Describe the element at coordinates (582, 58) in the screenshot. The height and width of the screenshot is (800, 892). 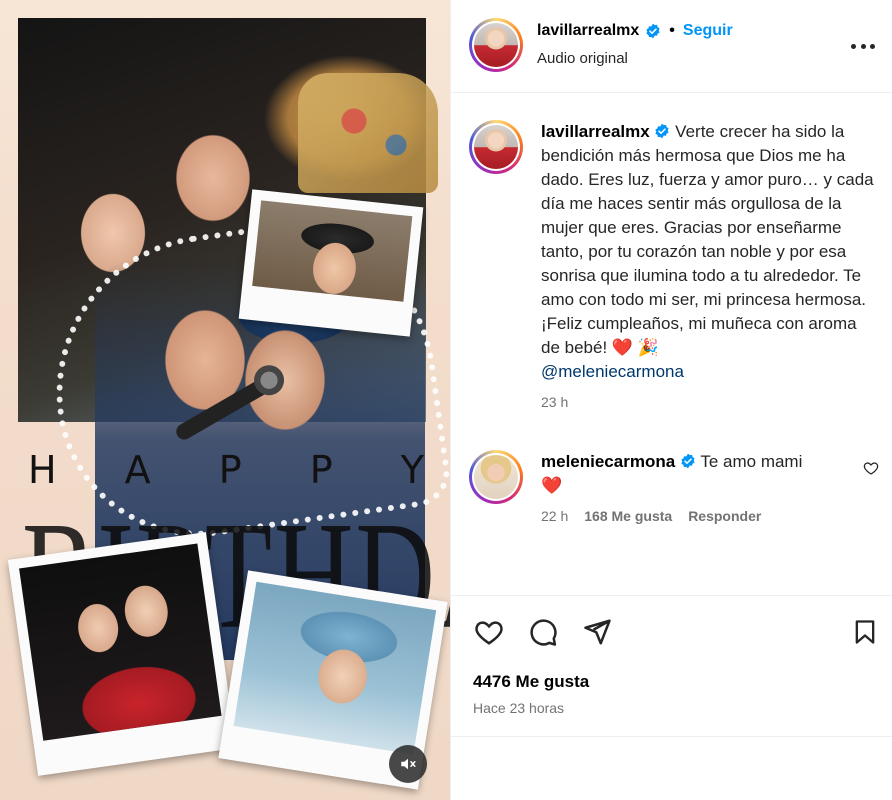
I see `audio-link: Audio original` at that location.